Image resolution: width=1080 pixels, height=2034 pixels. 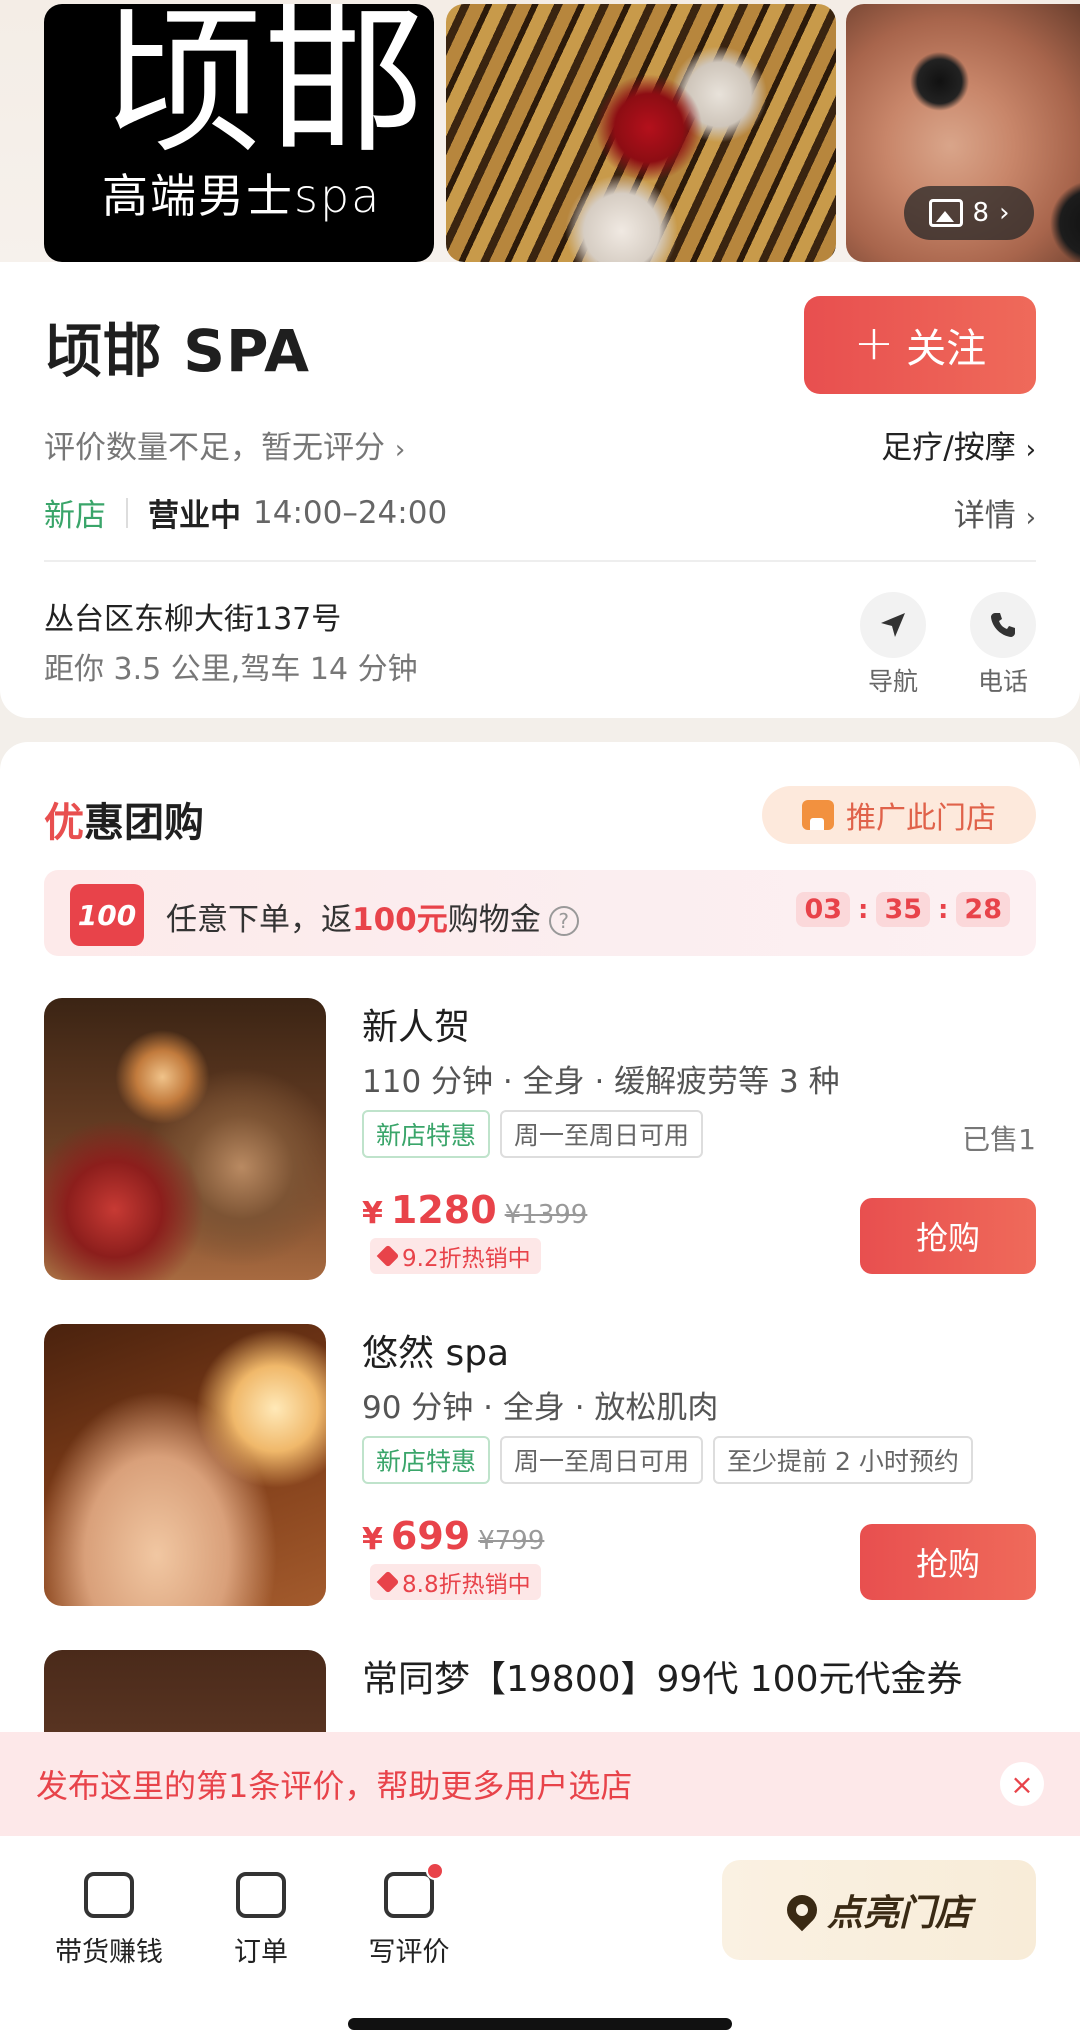 What do you see at coordinates (946, 349) in the screenshot?
I see `follow-label: 关注` at bounding box center [946, 349].